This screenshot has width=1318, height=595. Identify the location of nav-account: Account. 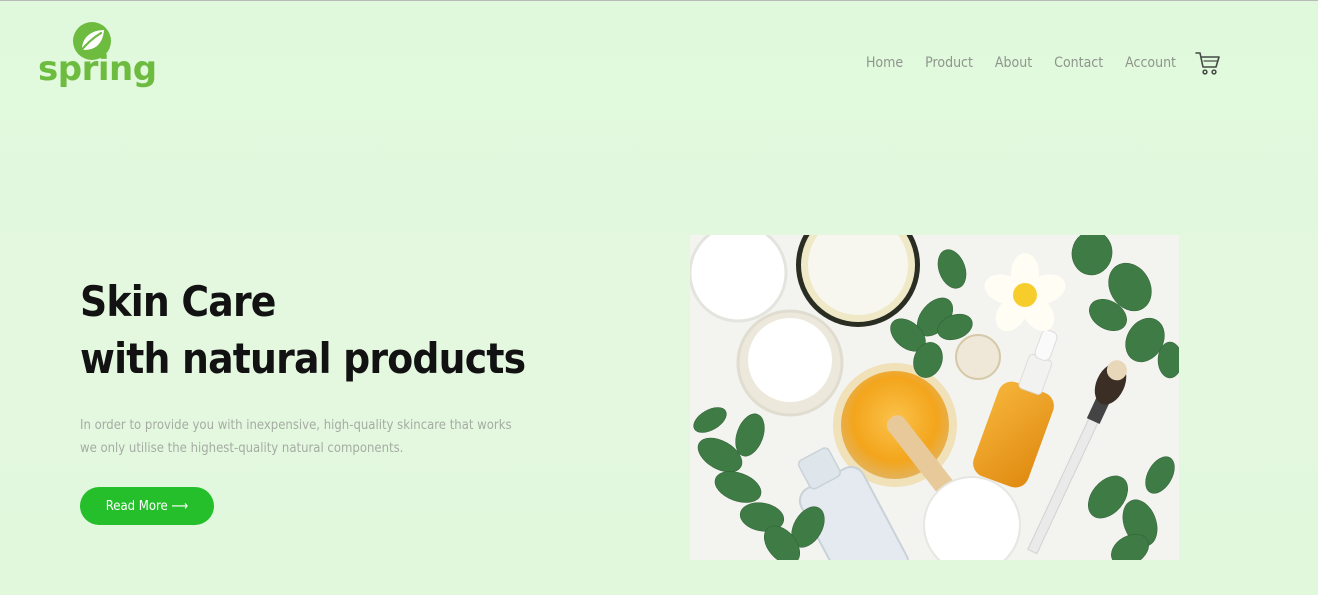
(1150, 63).